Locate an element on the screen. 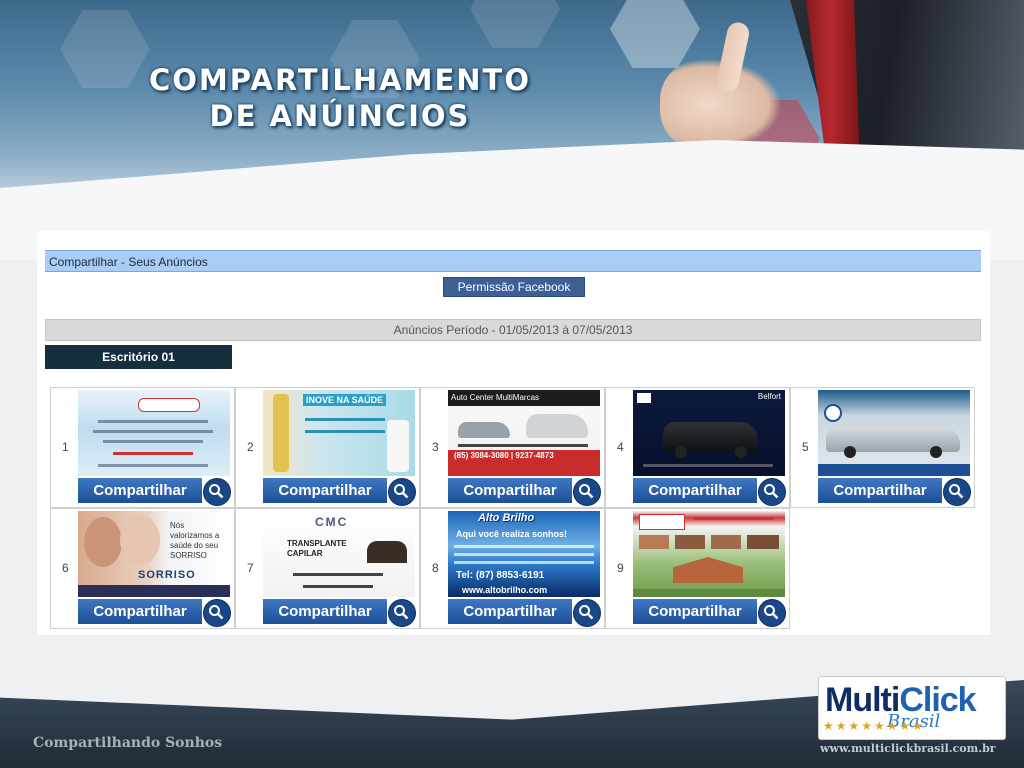 The width and height of the screenshot is (1024, 768). ad6-footer-strip is located at coordinates (154, 591).